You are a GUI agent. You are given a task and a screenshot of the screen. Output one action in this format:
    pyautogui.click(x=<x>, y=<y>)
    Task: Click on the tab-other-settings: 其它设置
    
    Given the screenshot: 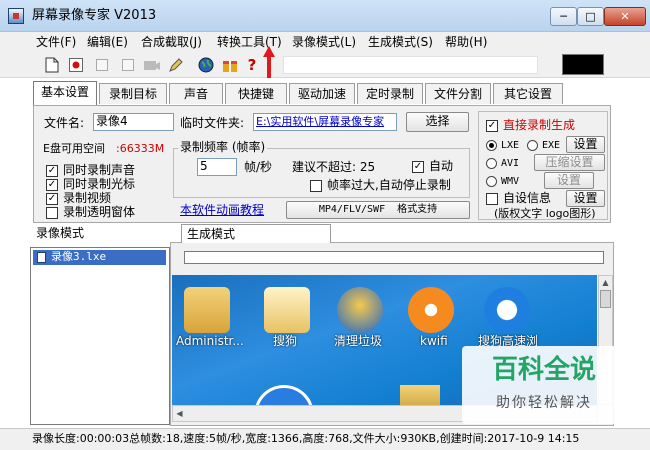 What is the action you would take?
    pyautogui.click(x=528, y=93)
    